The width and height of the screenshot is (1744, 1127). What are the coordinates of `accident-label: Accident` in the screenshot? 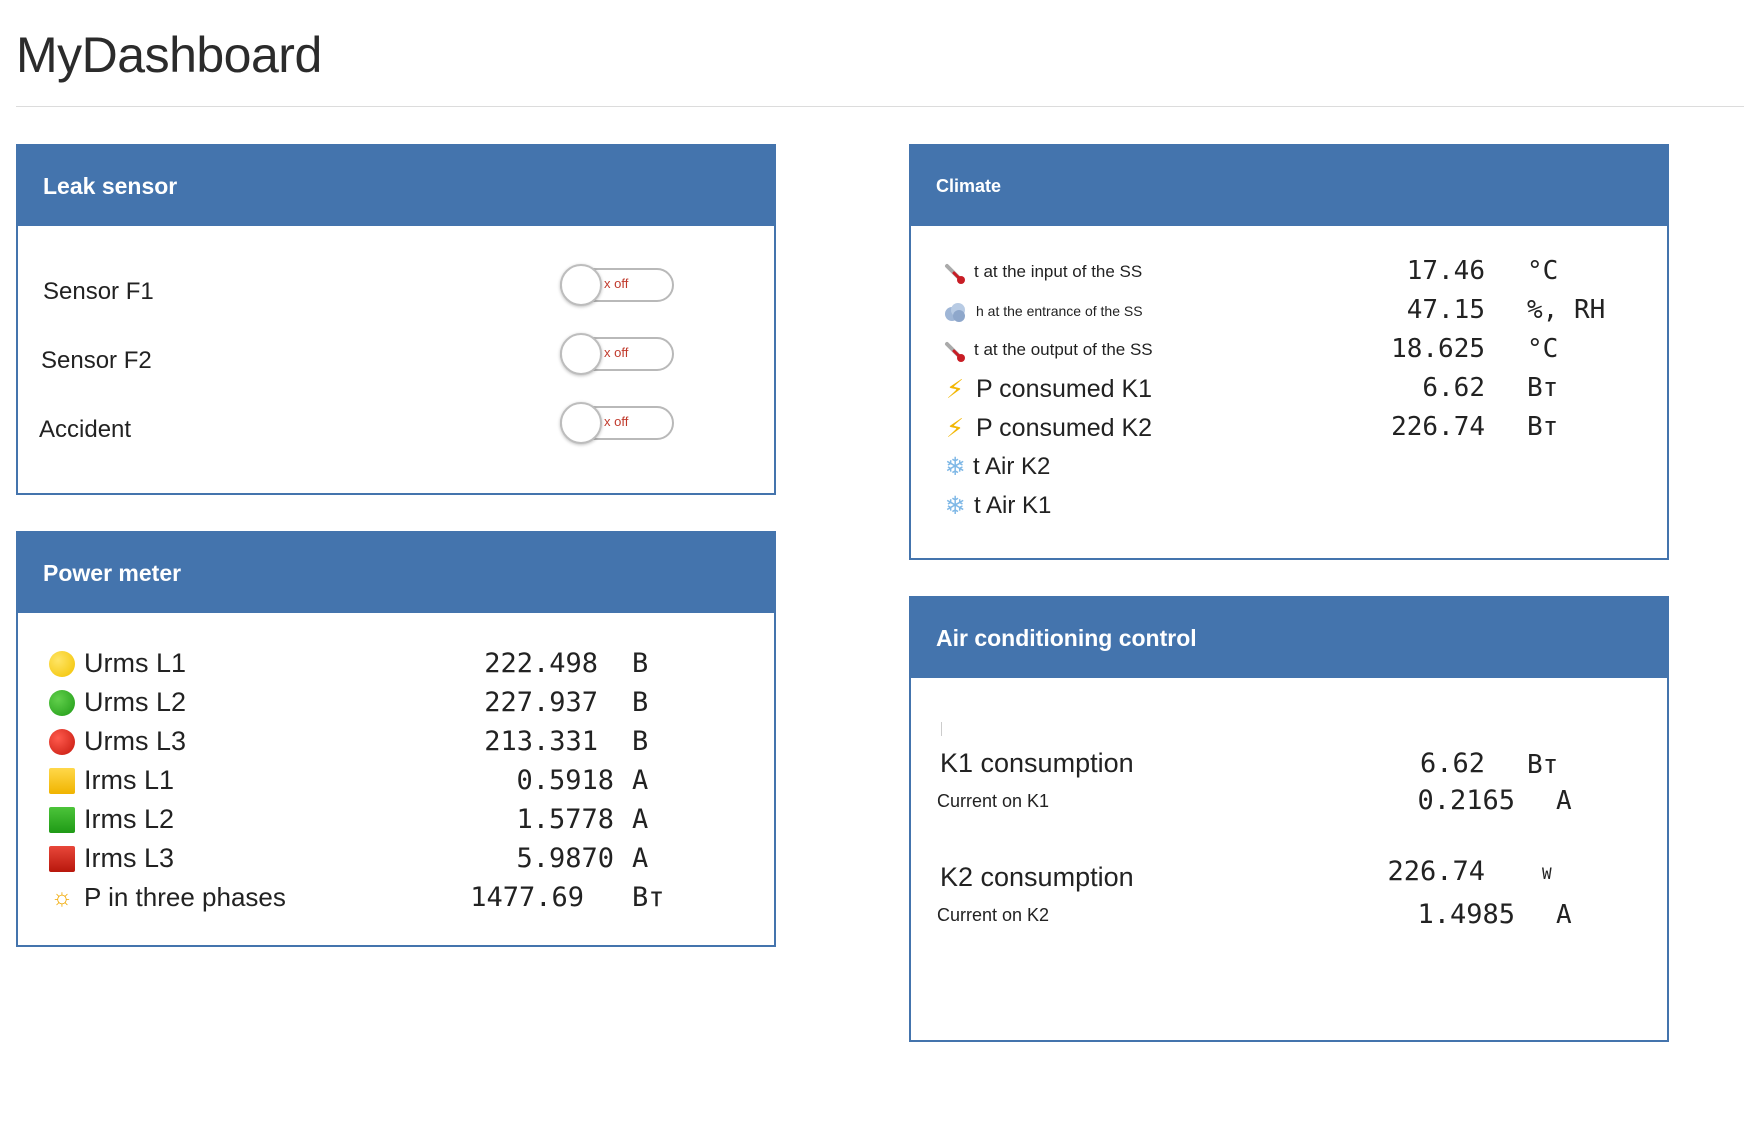 It's located at (85, 429).